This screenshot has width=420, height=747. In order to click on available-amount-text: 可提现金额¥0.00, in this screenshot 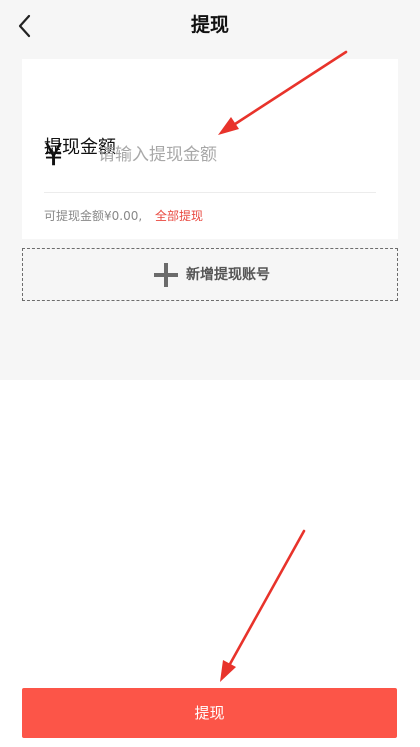, I will do `click(93, 216)`.